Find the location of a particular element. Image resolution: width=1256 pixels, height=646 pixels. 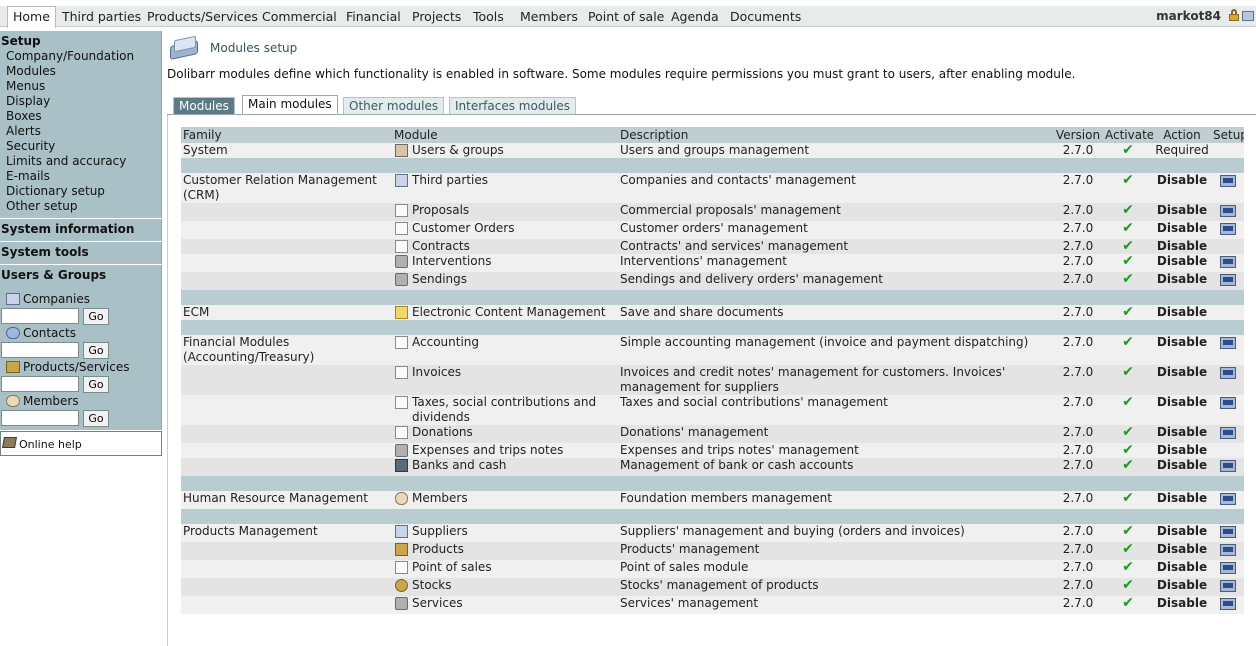

third-parties-icon is located at coordinates (401, 531).